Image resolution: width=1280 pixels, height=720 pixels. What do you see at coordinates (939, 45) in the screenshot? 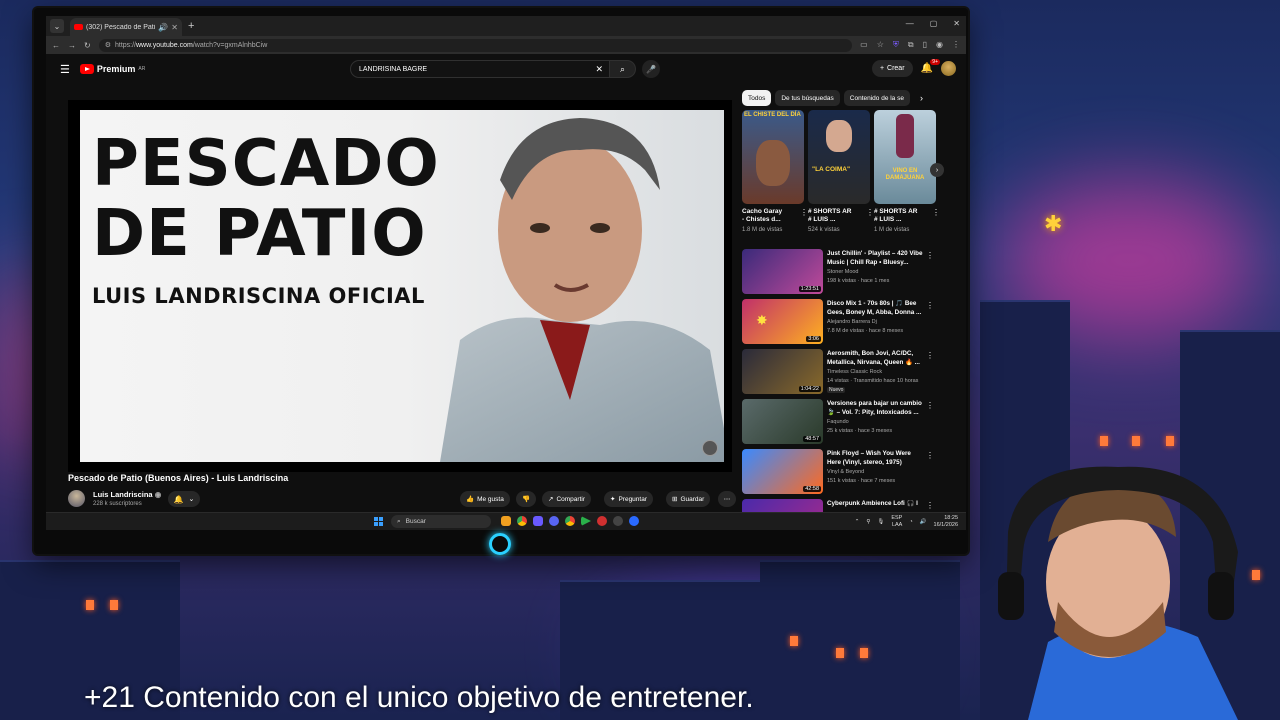
I see `profile-icon: ◉` at bounding box center [939, 45].